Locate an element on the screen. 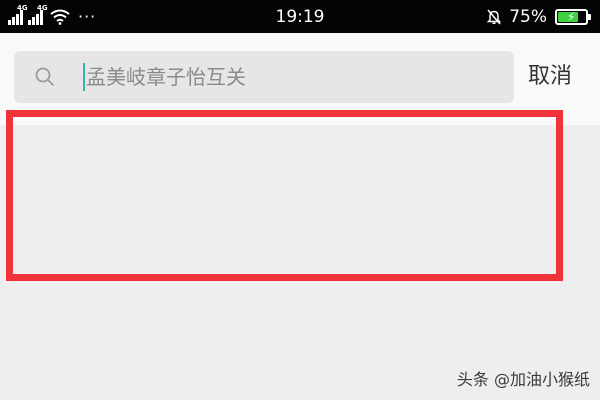 The image size is (600, 400). status-bar: 4G 4G ··· 19:19 75% ⚡ is located at coordinates (300, 16).